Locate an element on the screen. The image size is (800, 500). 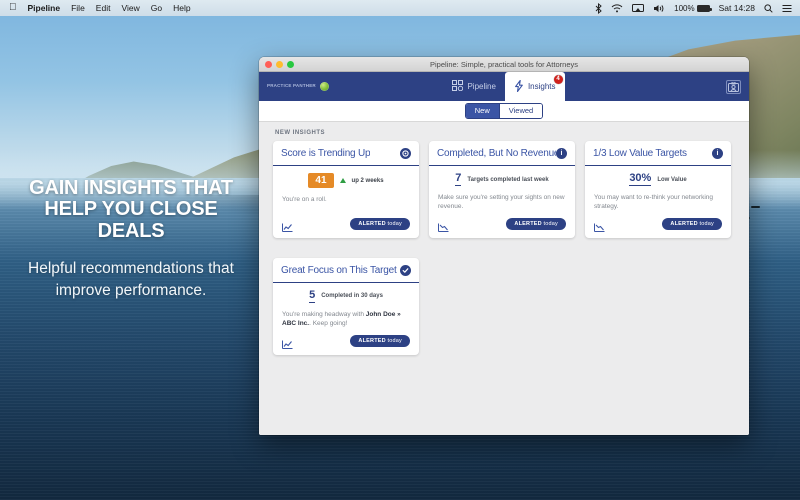
card-metric-row: 30% Low Value is located at coordinates (658, 179).